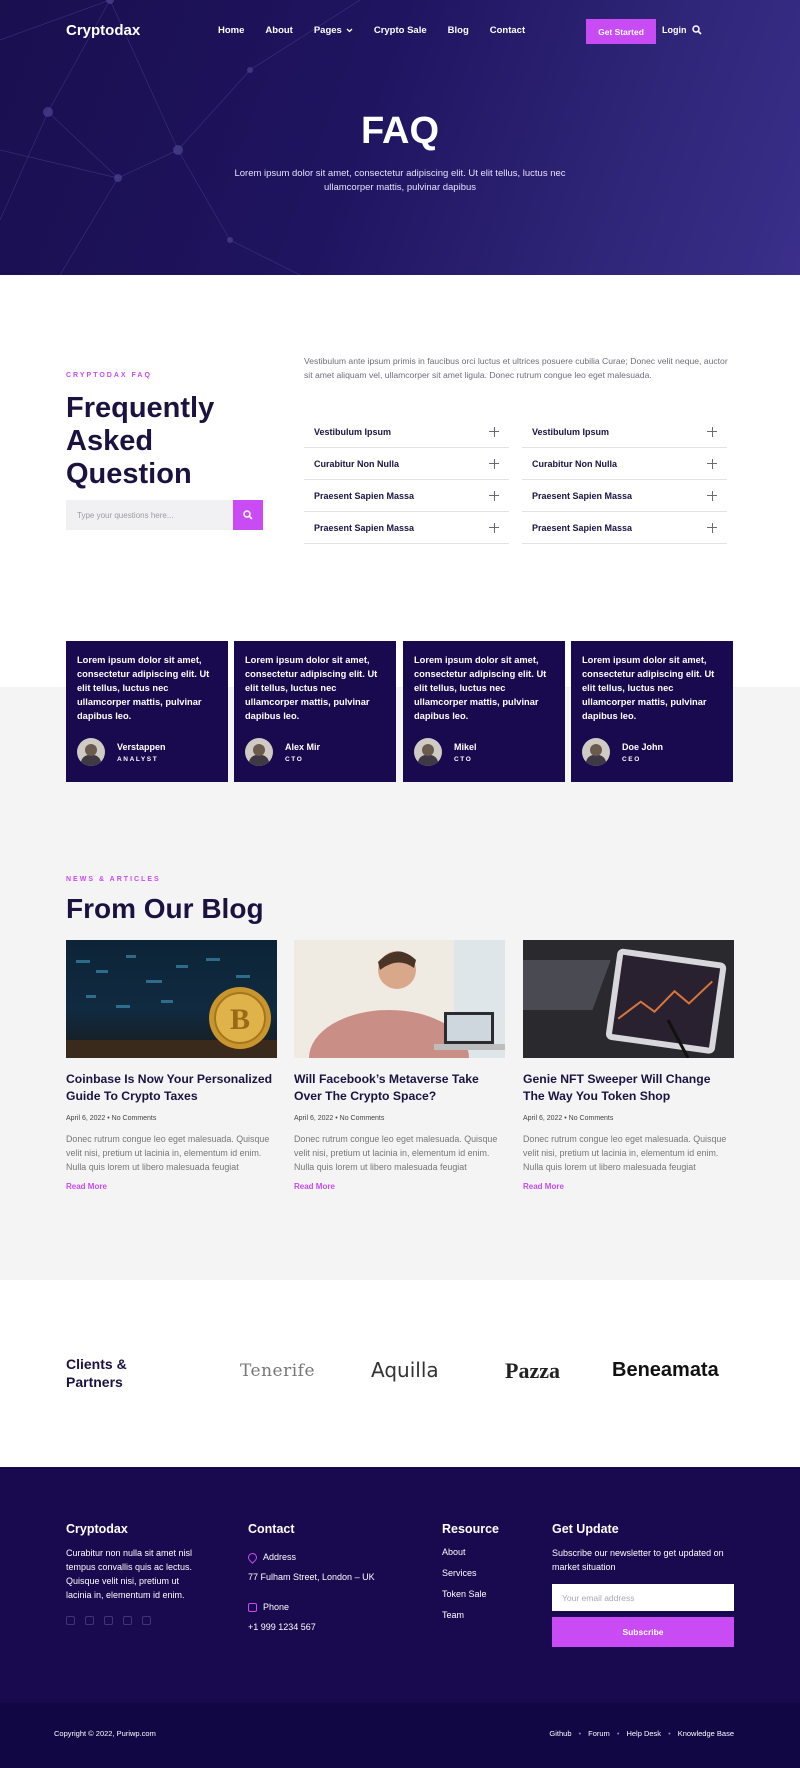 The image size is (800, 1768). Describe the element at coordinates (96, 1373) in the screenshot. I see `clients-title-text: Clients & Partners` at that location.